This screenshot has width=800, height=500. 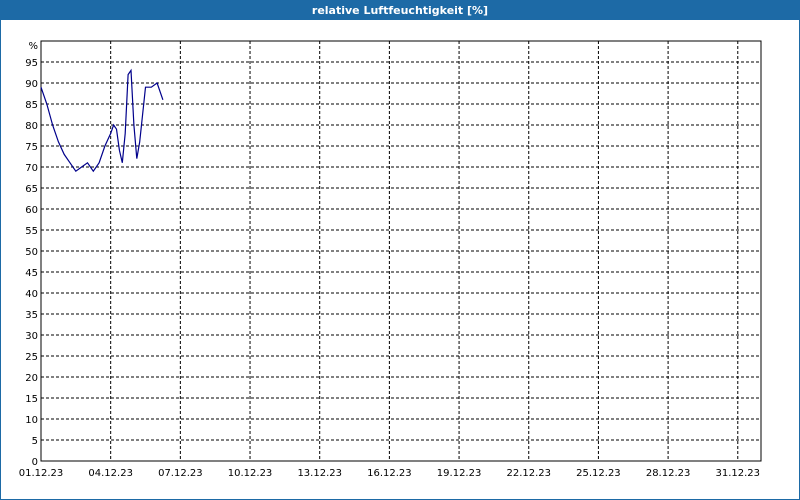 What do you see at coordinates (31, 273) in the screenshot?
I see `y-tick-label: 45` at bounding box center [31, 273].